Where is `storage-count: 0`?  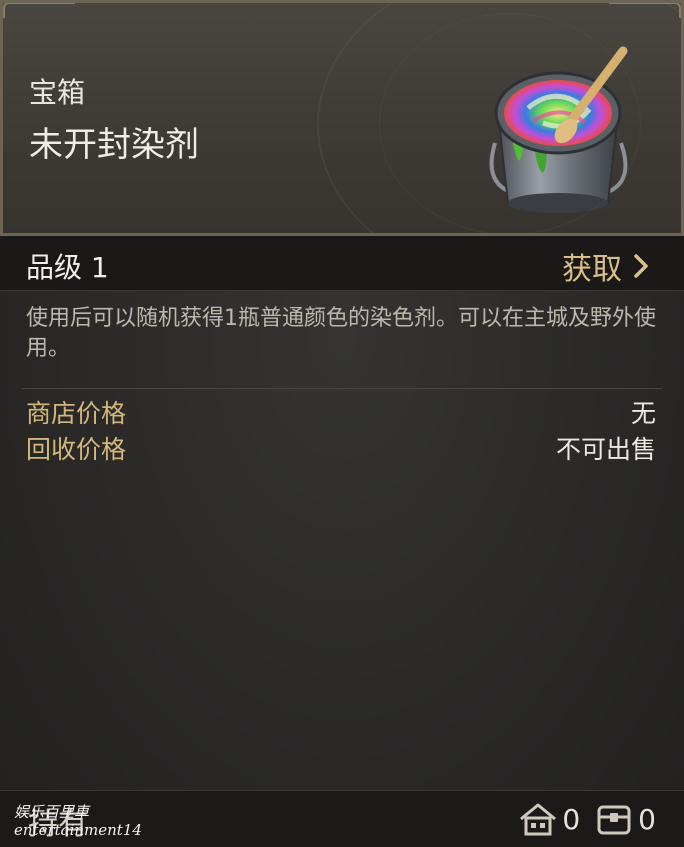
storage-count: 0 is located at coordinates (647, 819).